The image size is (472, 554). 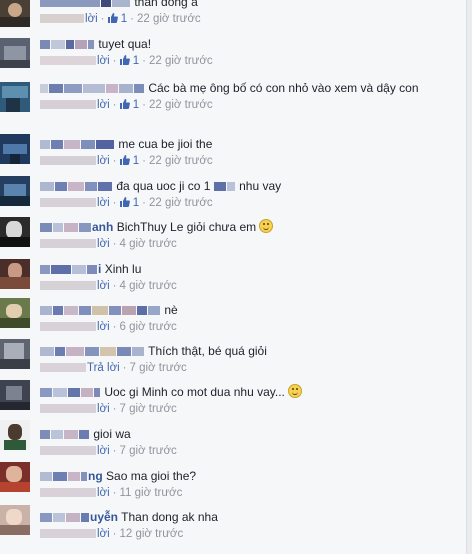 What do you see at coordinates (123, 269) in the screenshot?
I see `comment-text: Xinh lu` at bounding box center [123, 269].